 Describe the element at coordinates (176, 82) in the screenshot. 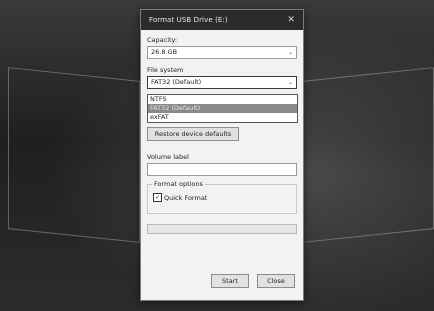

I see `filesystem-value: FAT32 (Default)` at that location.